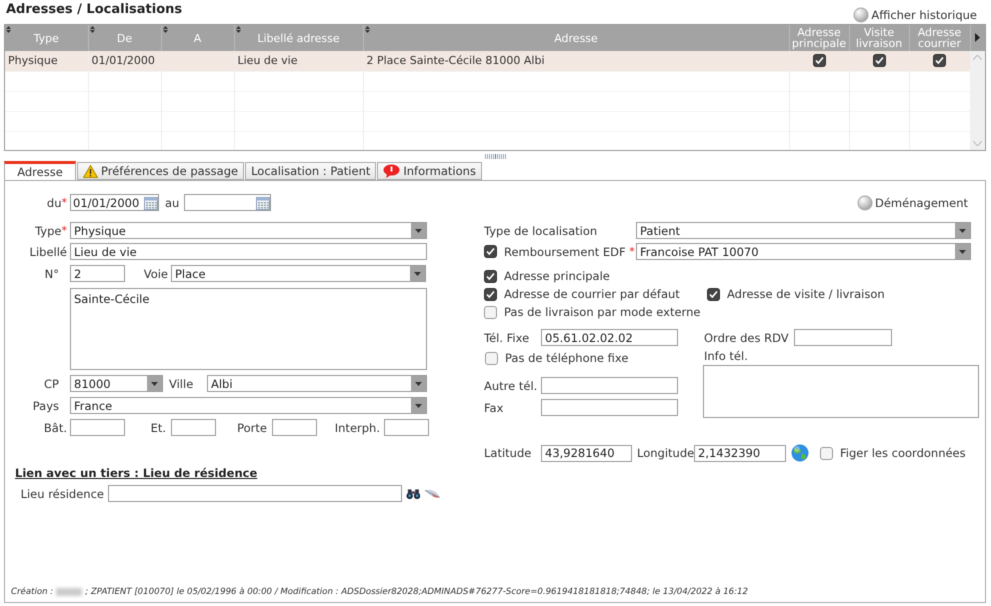 Image resolution: width=991 pixels, height=606 pixels. Describe the element at coordinates (800, 453) in the screenshot. I see `globe-icon` at that location.